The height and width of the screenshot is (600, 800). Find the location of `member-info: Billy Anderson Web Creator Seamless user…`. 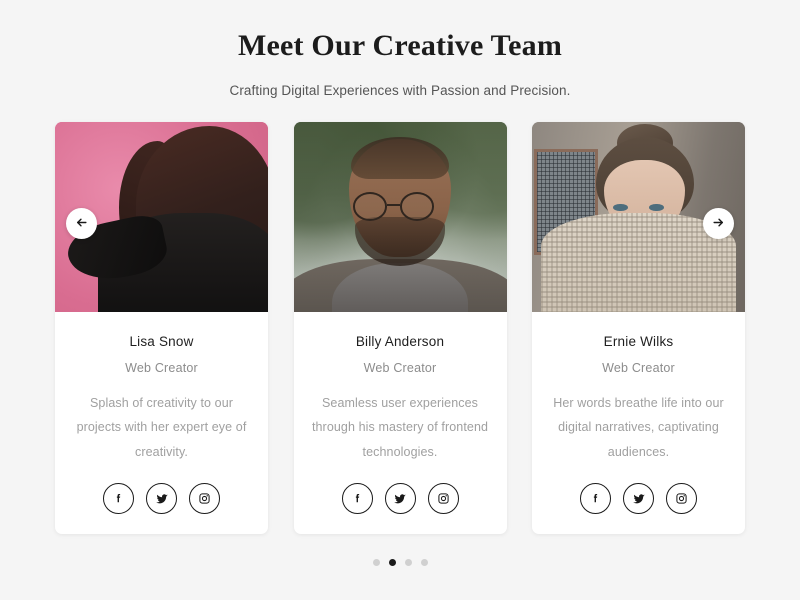

member-info: Billy Anderson Web Creator Seamless user… is located at coordinates (400, 423).